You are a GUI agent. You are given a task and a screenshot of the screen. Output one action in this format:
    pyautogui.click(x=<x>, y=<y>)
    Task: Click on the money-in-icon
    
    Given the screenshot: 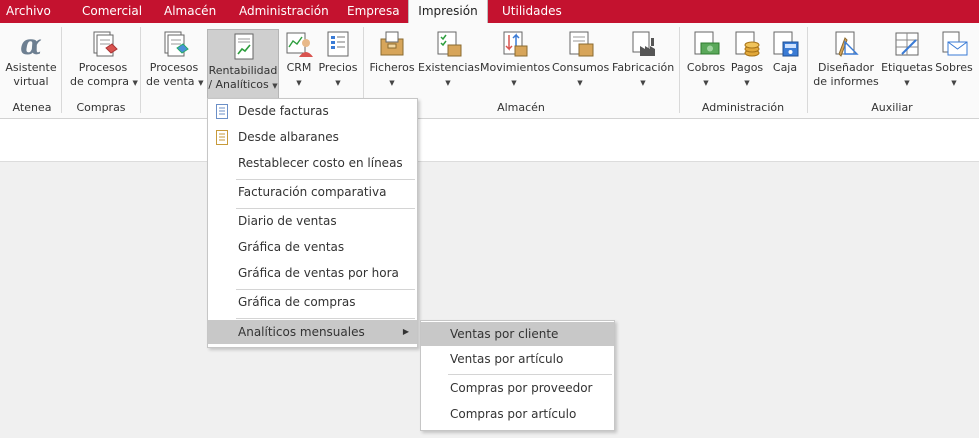 What is the action you would take?
    pyautogui.click(x=706, y=44)
    